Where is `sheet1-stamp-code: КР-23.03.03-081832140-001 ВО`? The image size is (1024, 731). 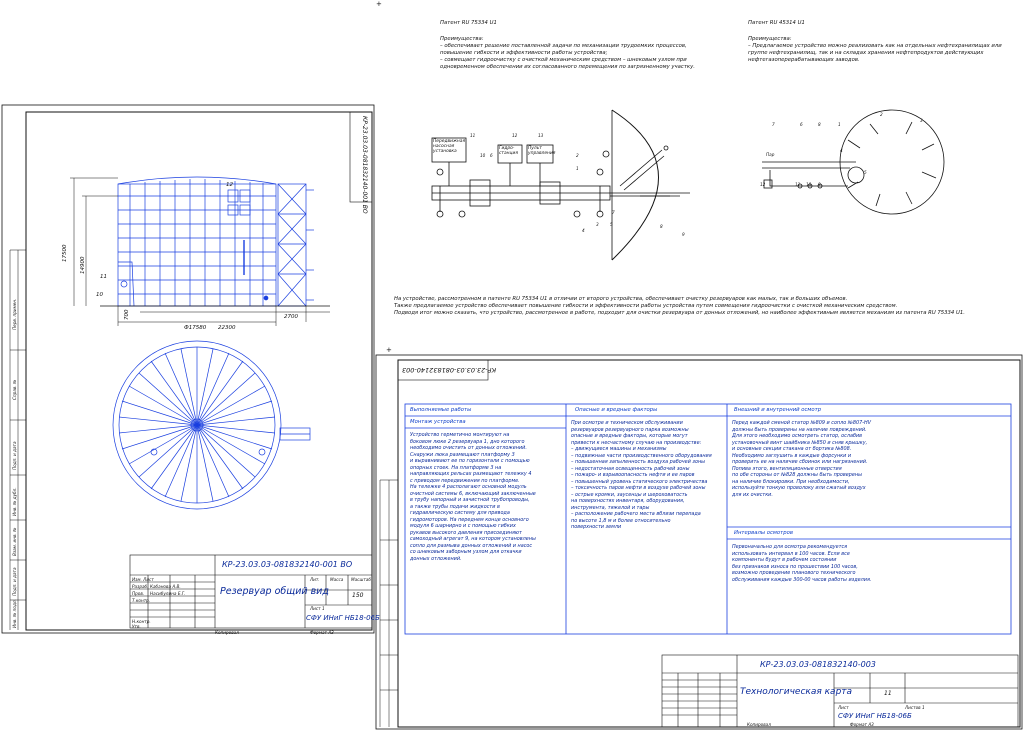 sheet1-stamp-code: КР-23.03.03-081832140-001 ВО is located at coordinates (287, 564).